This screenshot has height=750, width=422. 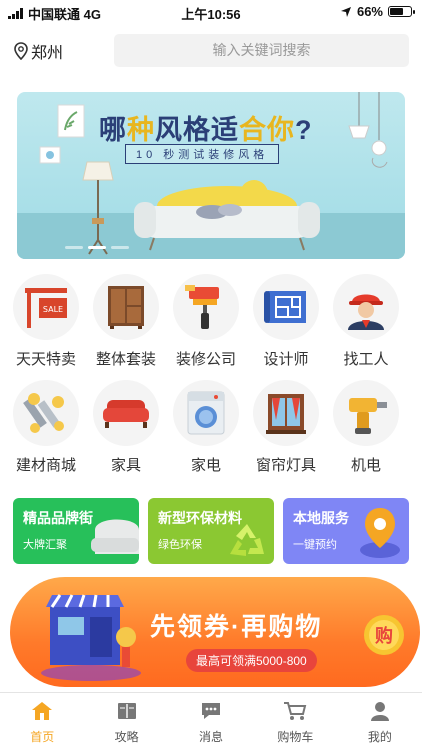 What do you see at coordinates (50, 155) in the screenshot?
I see `picture-frame-small-icon` at bounding box center [50, 155].